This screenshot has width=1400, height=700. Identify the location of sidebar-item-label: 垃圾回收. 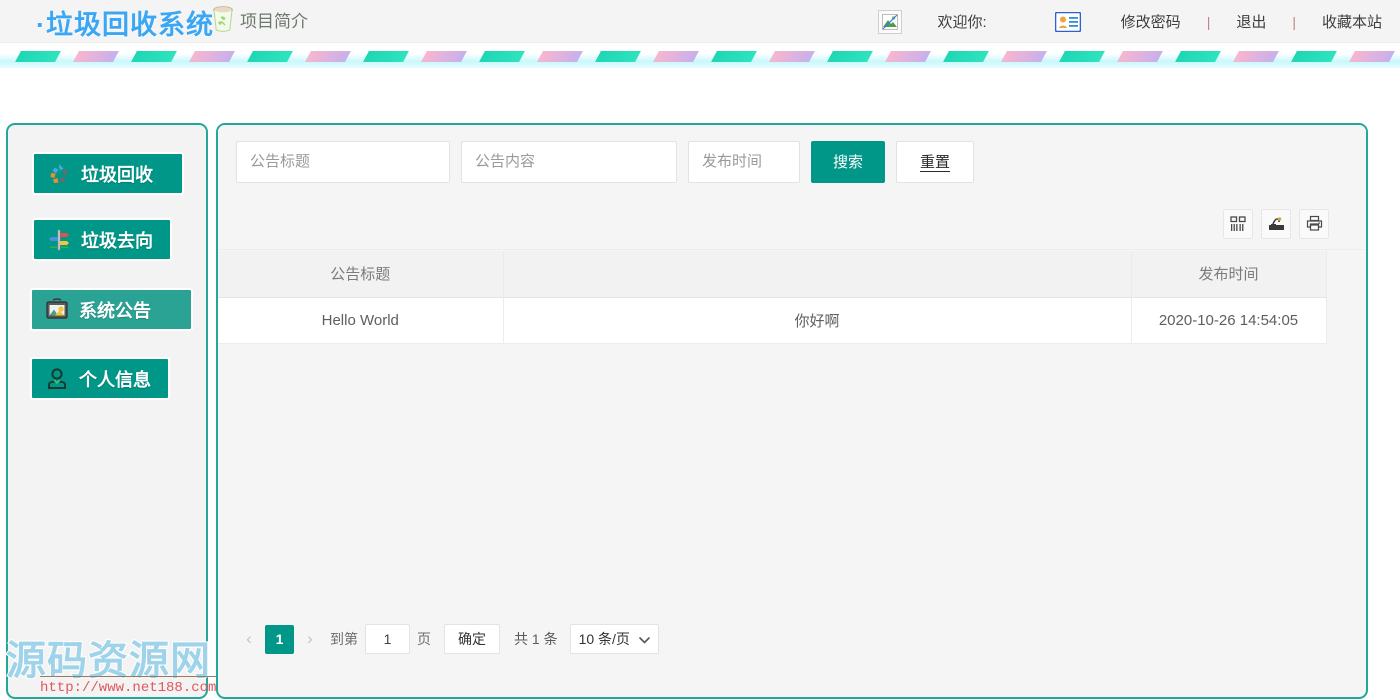
(117, 174).